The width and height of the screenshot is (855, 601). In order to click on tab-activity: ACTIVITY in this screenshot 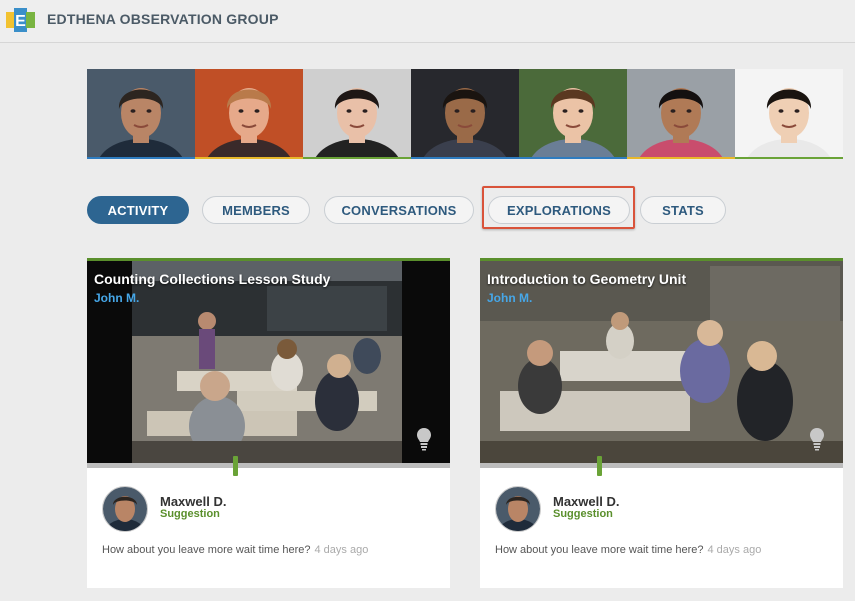, I will do `click(138, 210)`.